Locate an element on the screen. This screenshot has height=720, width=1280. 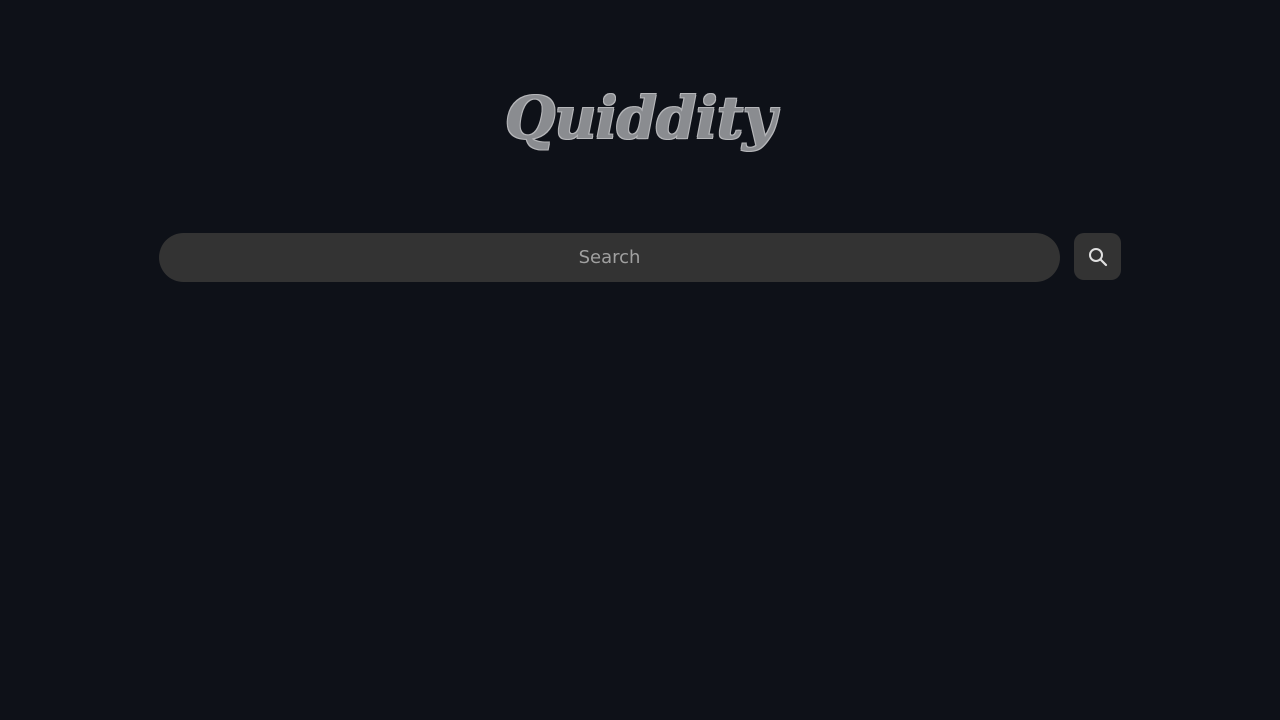
search-input is located at coordinates (609, 257).